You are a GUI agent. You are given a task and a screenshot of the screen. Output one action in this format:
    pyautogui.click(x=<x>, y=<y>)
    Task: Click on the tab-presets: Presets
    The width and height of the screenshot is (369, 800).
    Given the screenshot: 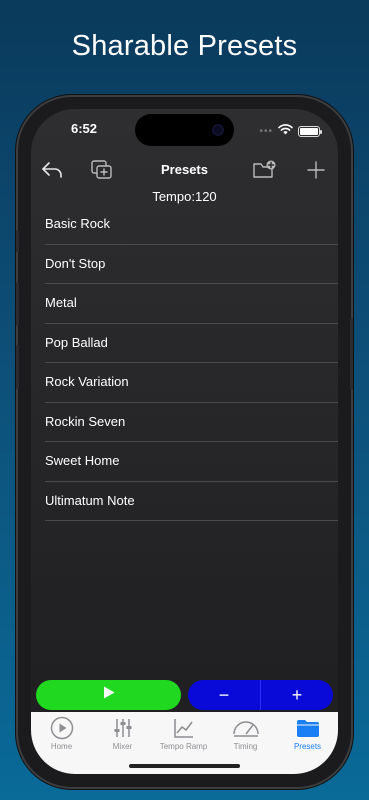 What is the action you would take?
    pyautogui.click(x=307, y=736)
    